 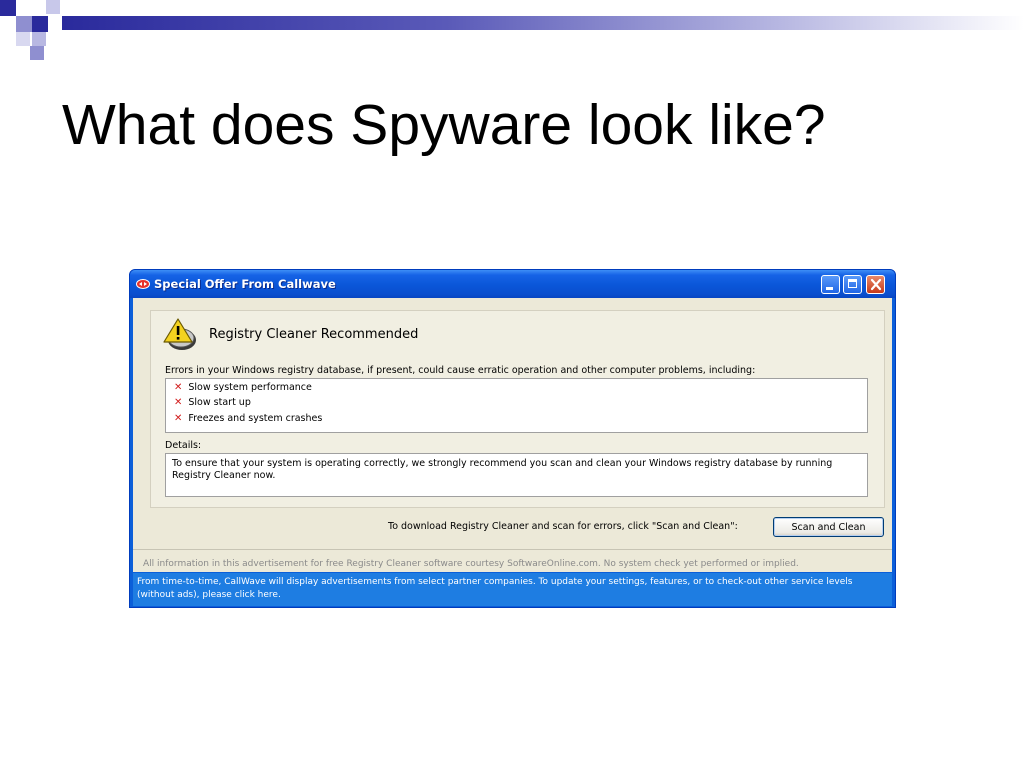 What do you see at coordinates (40, 32) in the screenshot?
I see `slide-decoration-squares` at bounding box center [40, 32].